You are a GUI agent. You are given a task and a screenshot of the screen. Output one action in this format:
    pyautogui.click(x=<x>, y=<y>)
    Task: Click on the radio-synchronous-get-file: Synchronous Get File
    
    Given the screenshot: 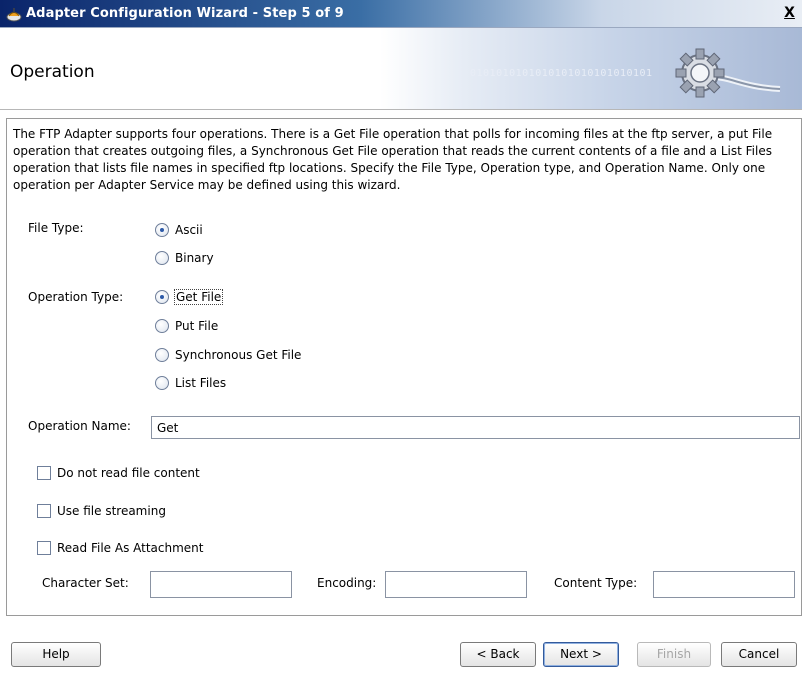 What is the action you would take?
    pyautogui.click(x=228, y=355)
    